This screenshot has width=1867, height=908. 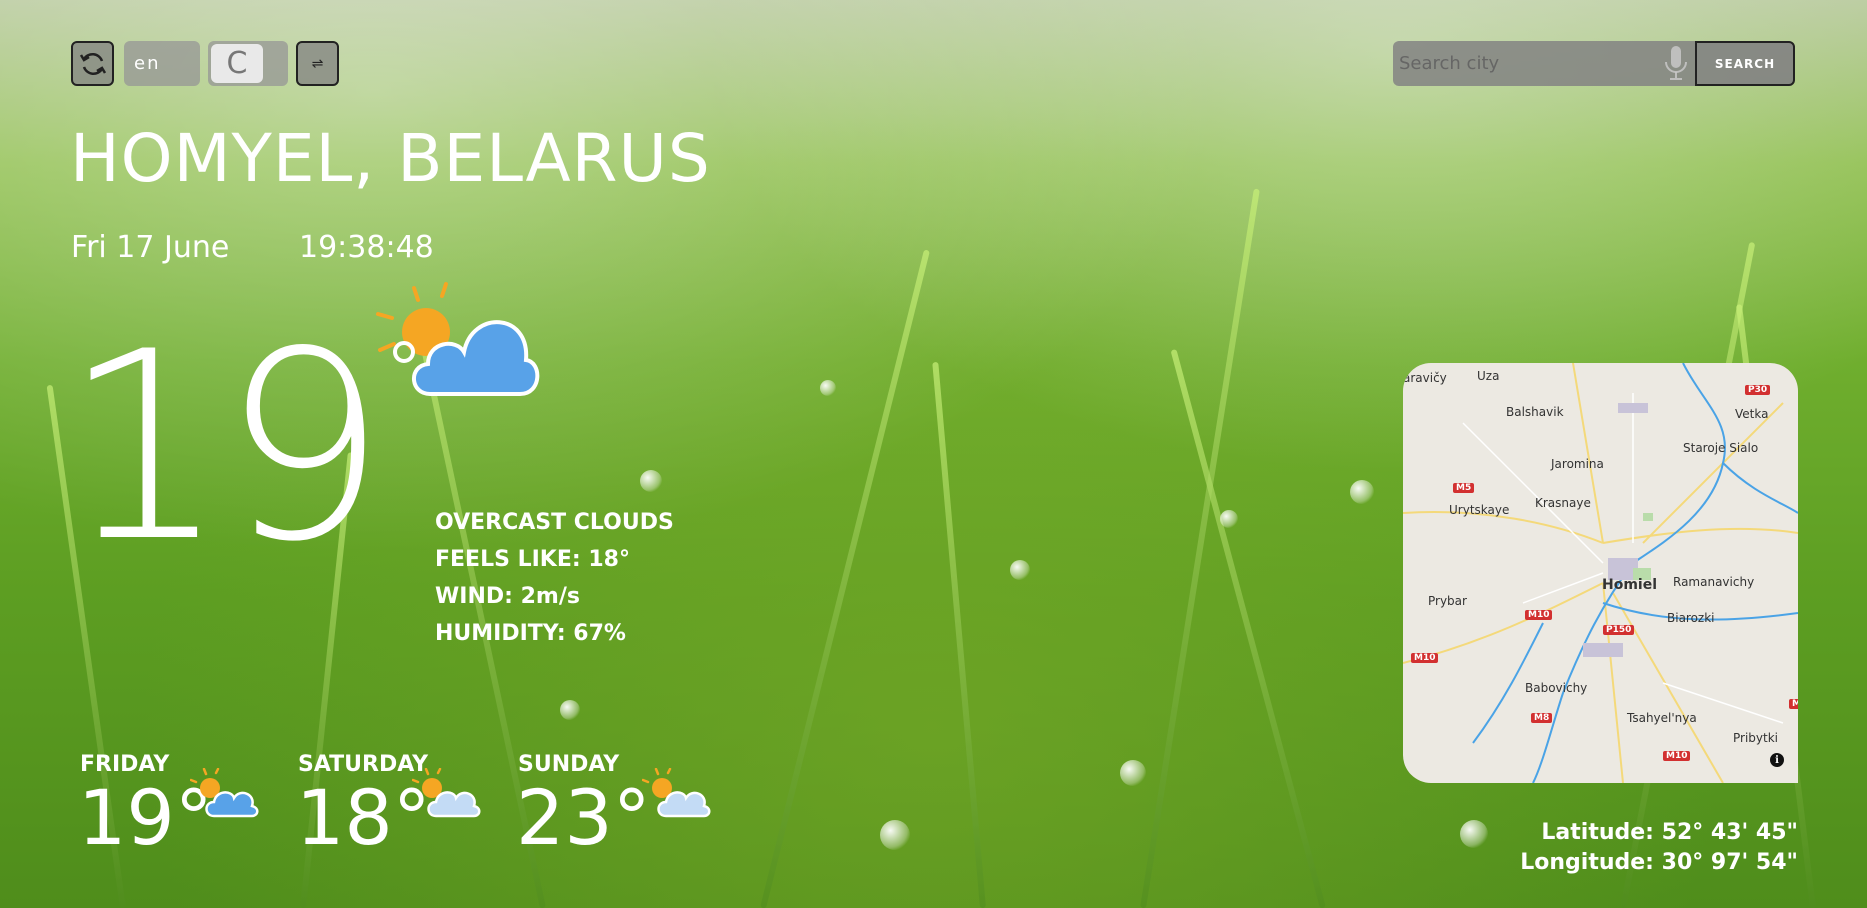 I want to click on unit-toggle: C, so click(x=248, y=63).